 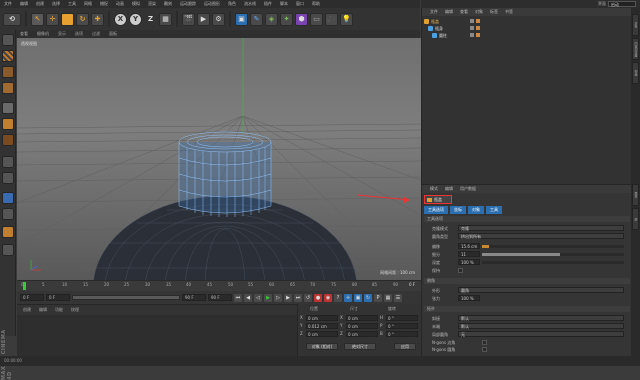 What do you see at coordinates (449, 189) in the screenshot?
I see `am-menu-edit: 编辑` at bounding box center [449, 189].